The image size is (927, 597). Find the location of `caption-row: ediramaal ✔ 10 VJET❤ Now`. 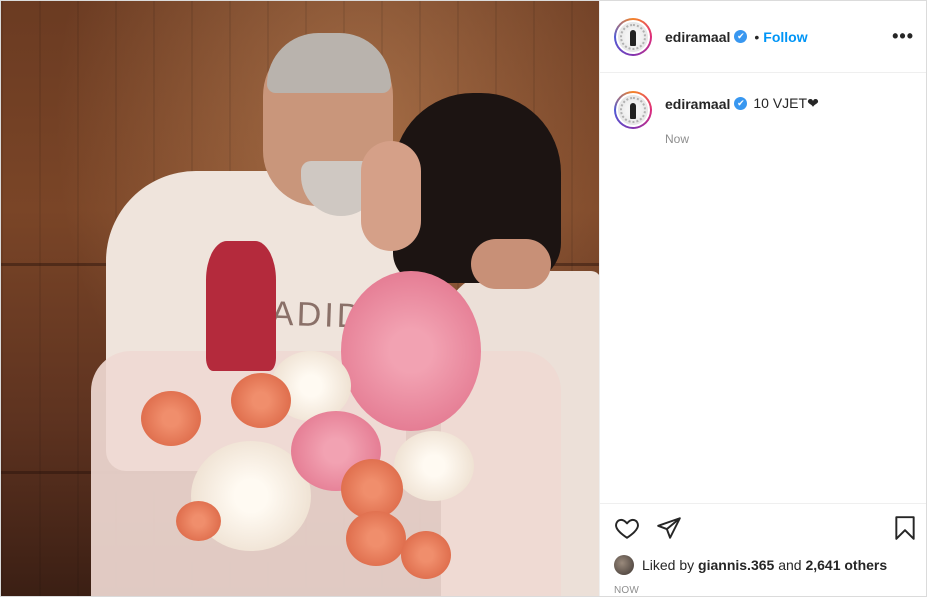

caption-row: ediramaal ✔ 10 VJET❤ Now is located at coordinates (763, 118).